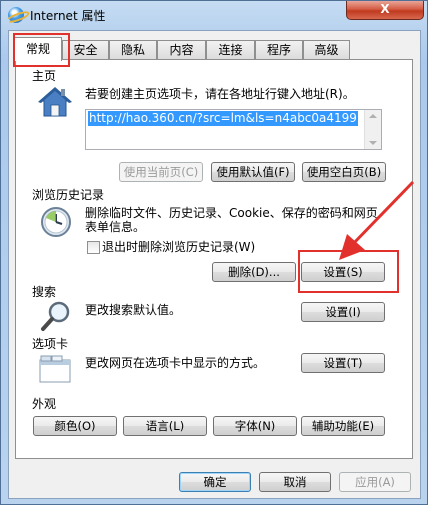 The image size is (428, 505). I want to click on search-section-title: 搜索, so click(44, 292).